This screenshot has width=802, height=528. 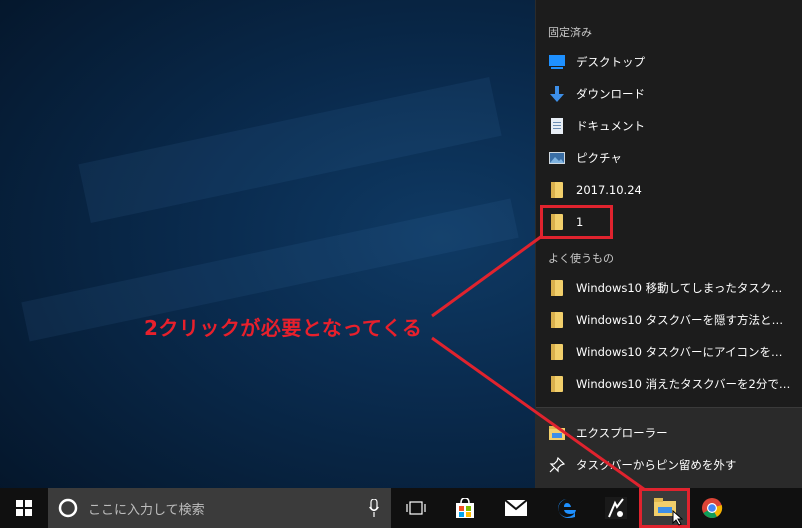 I want to click on taskbar: ここに入力して検索, so click(x=401, y=508).